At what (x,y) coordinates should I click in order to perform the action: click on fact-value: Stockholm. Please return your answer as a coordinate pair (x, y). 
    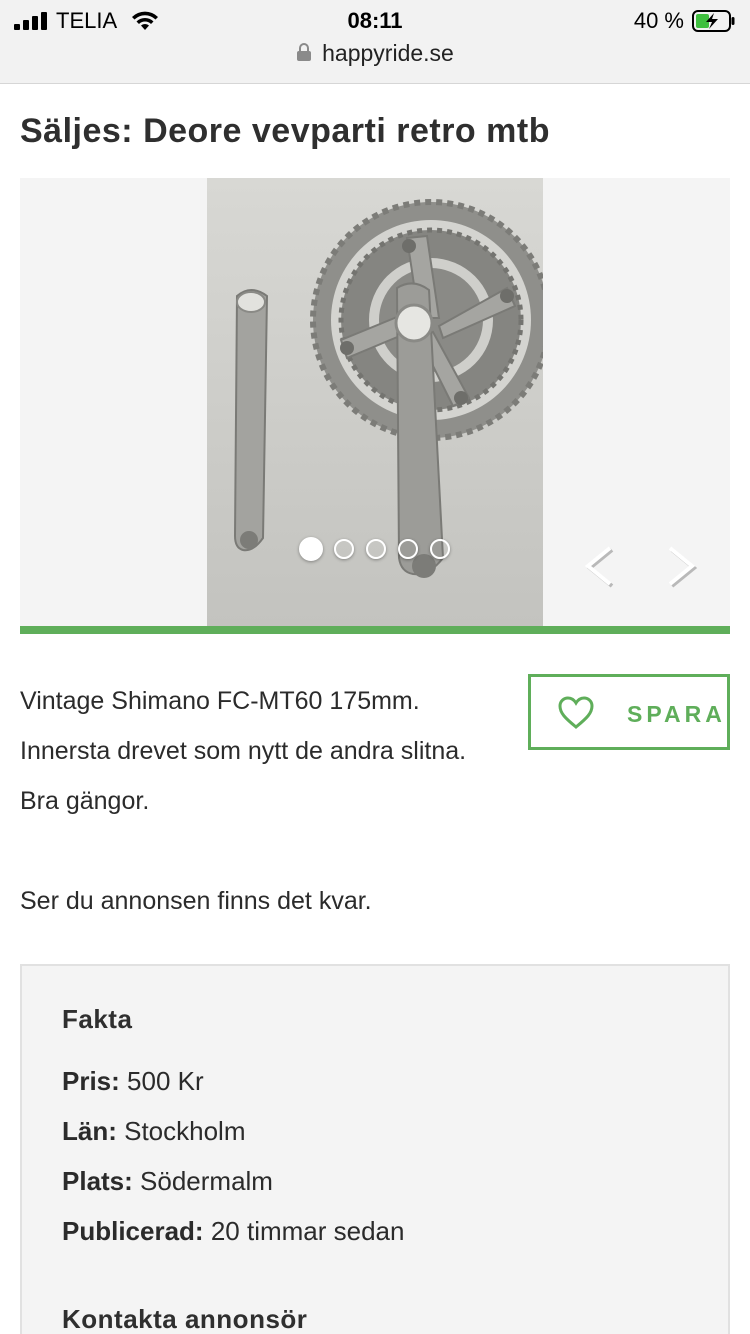
    Looking at the image, I should click on (185, 1131).